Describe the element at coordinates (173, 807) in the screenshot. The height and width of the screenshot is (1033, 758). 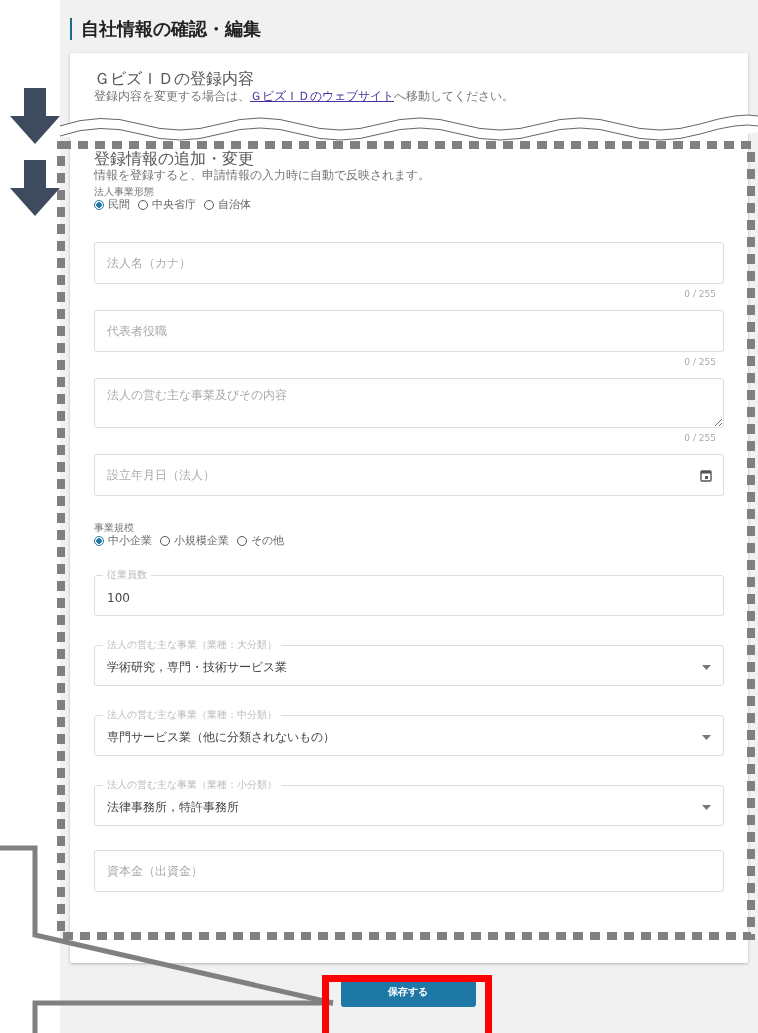
I see `field-value: 法律事務所，特許事務所` at that location.